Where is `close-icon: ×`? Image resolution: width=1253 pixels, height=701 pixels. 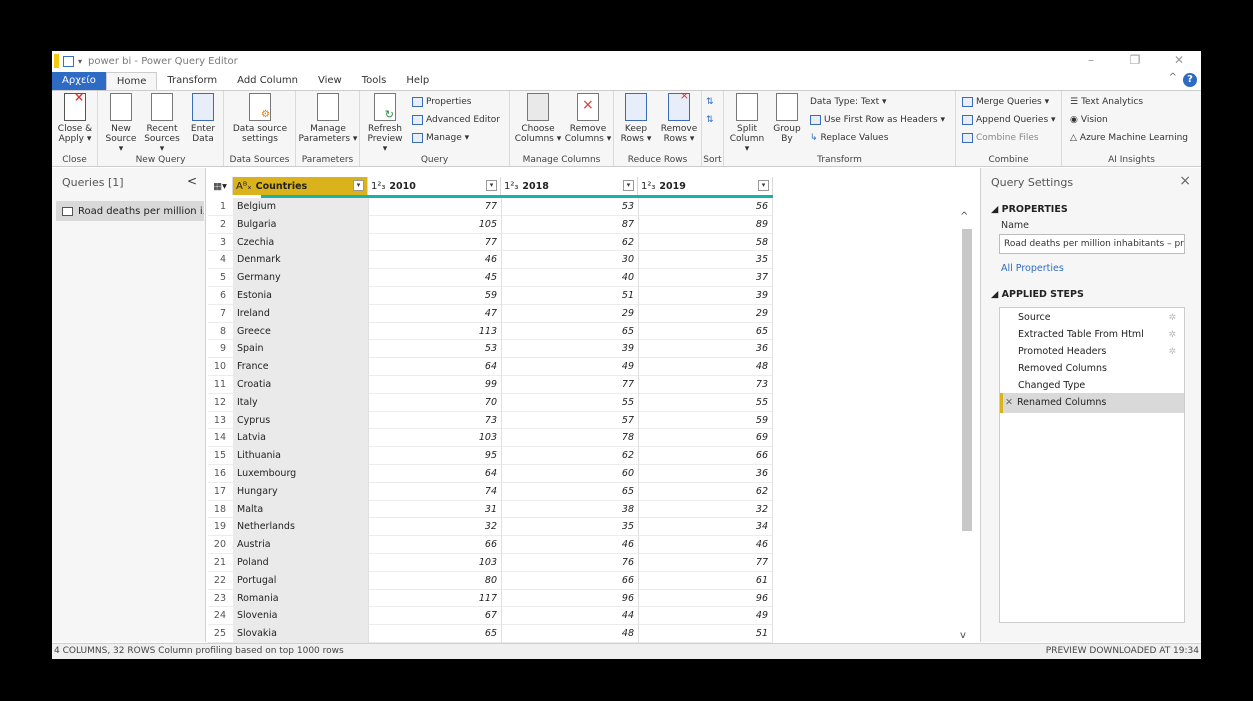 close-icon: × is located at coordinates (1185, 181).